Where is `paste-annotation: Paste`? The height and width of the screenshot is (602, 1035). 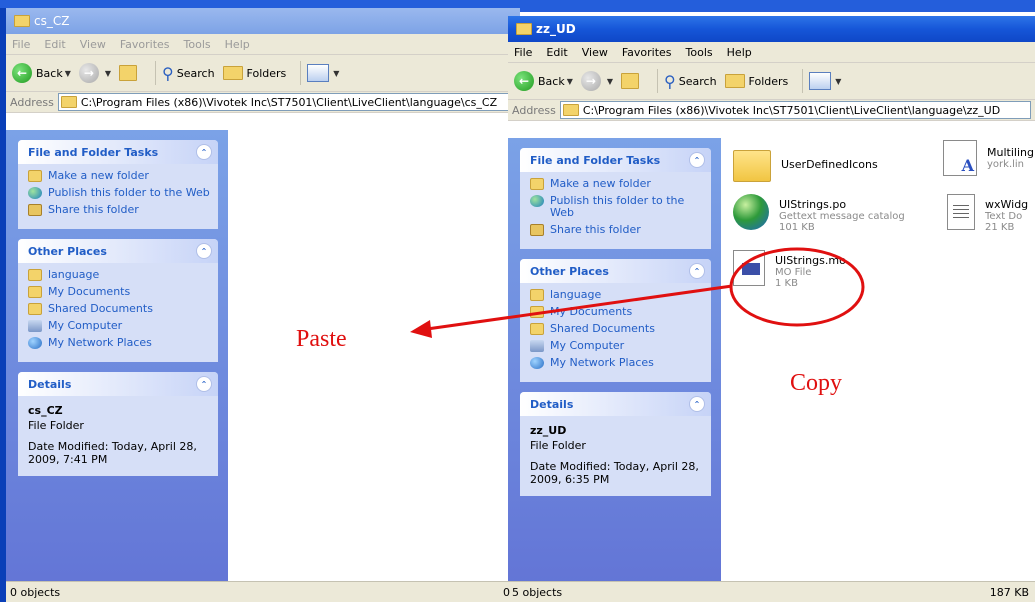
paste-annotation: Paste is located at coordinates (321, 339).